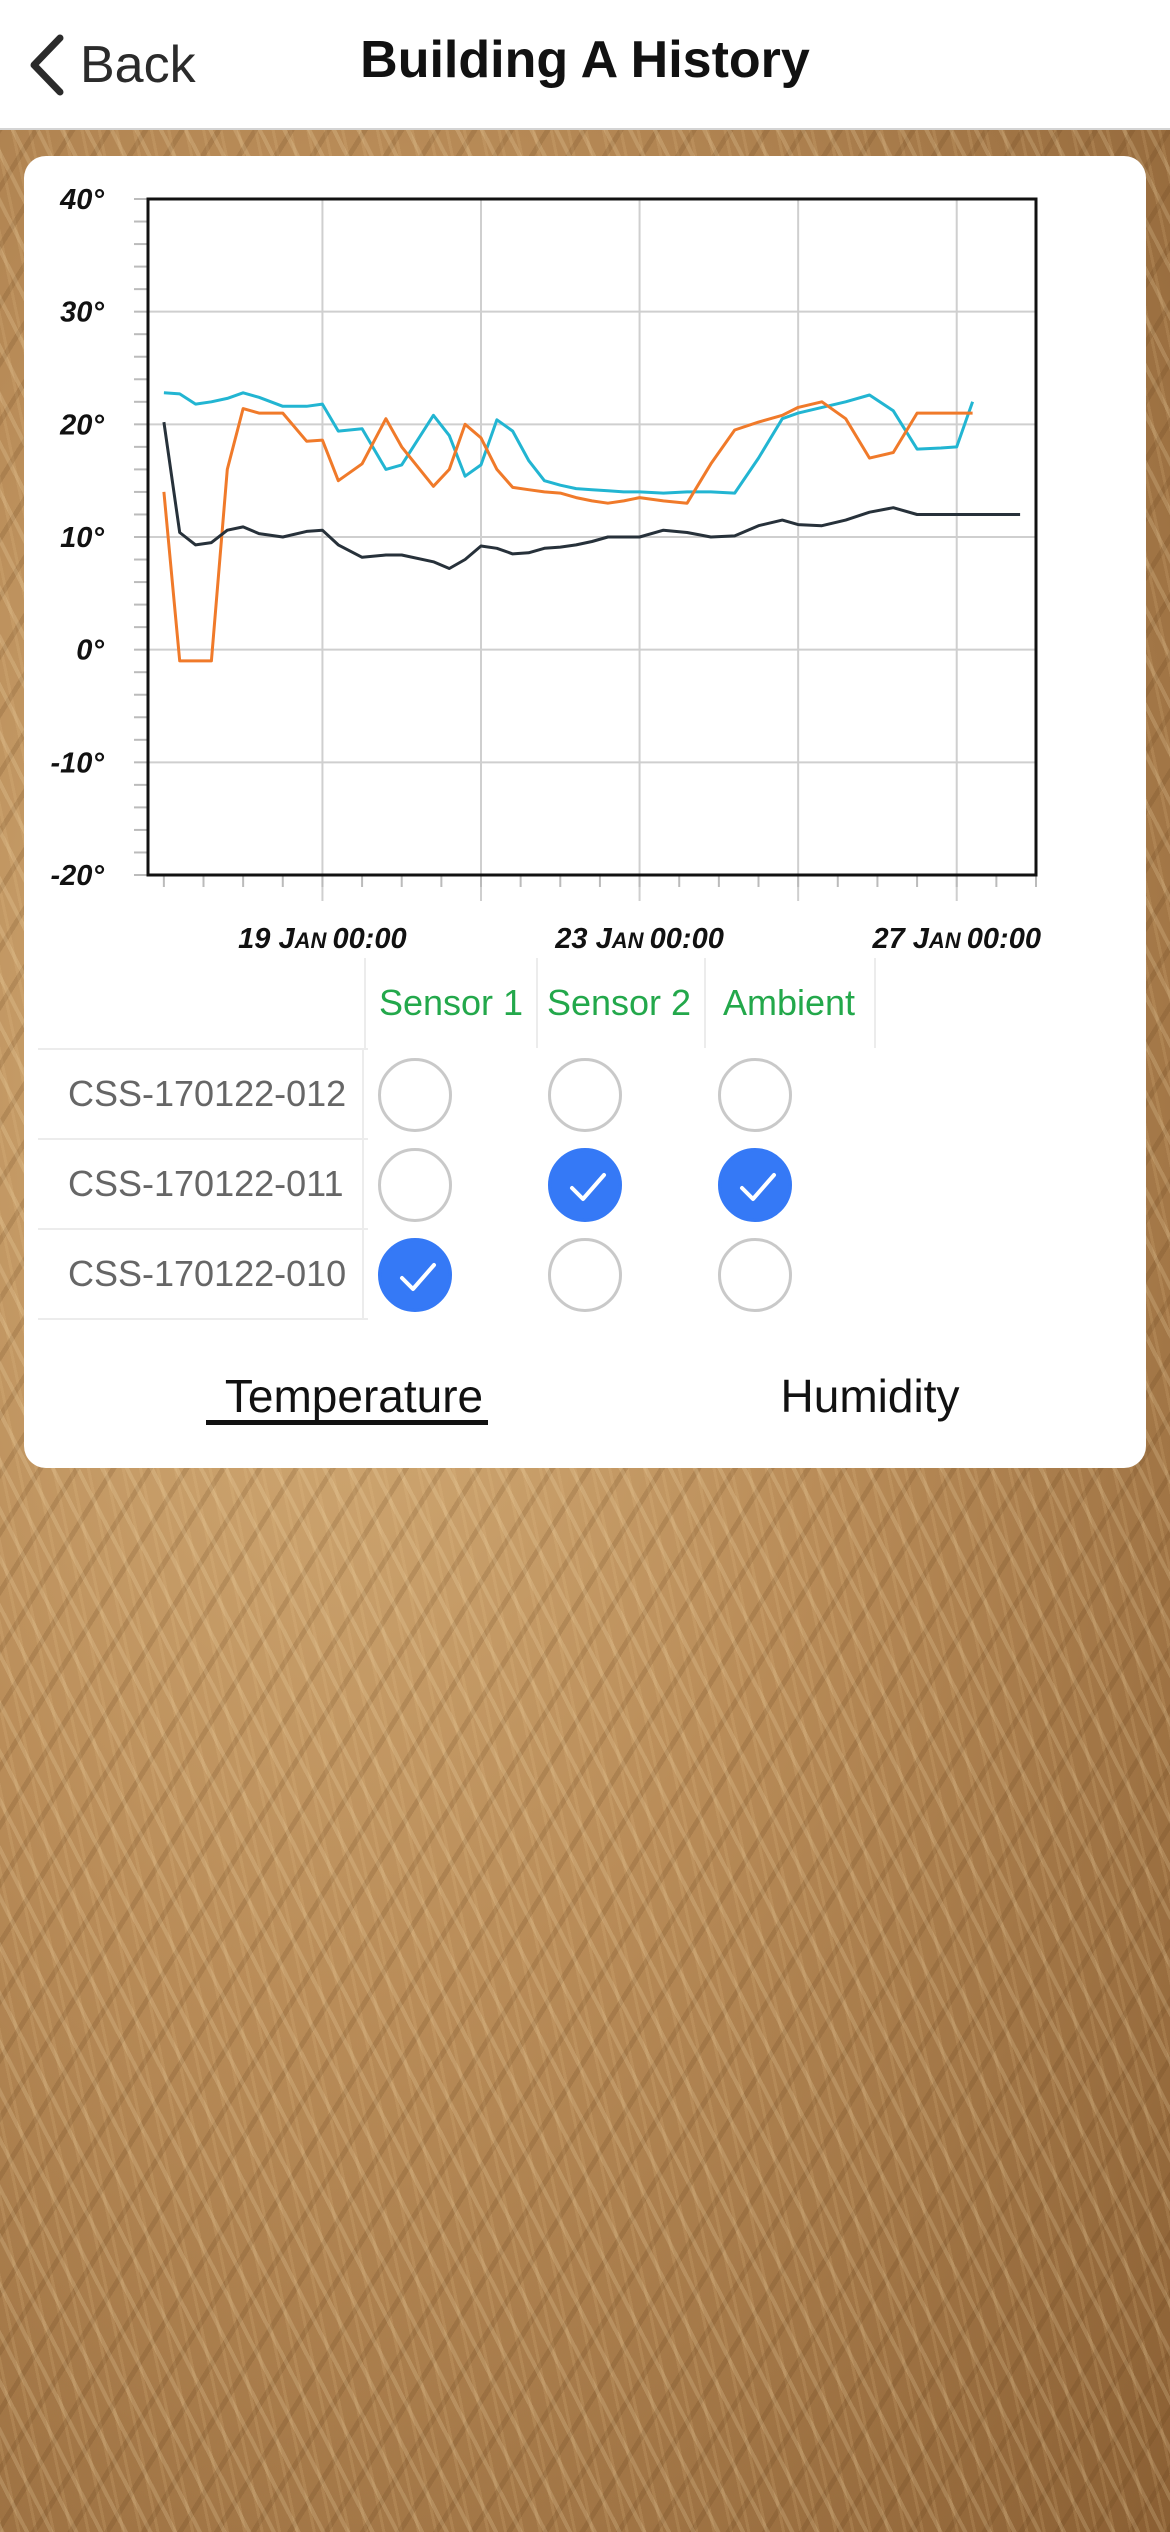  Describe the element at coordinates (639, 939) in the screenshot. I see `x-tick-label: 23 JAN 00:00` at that location.